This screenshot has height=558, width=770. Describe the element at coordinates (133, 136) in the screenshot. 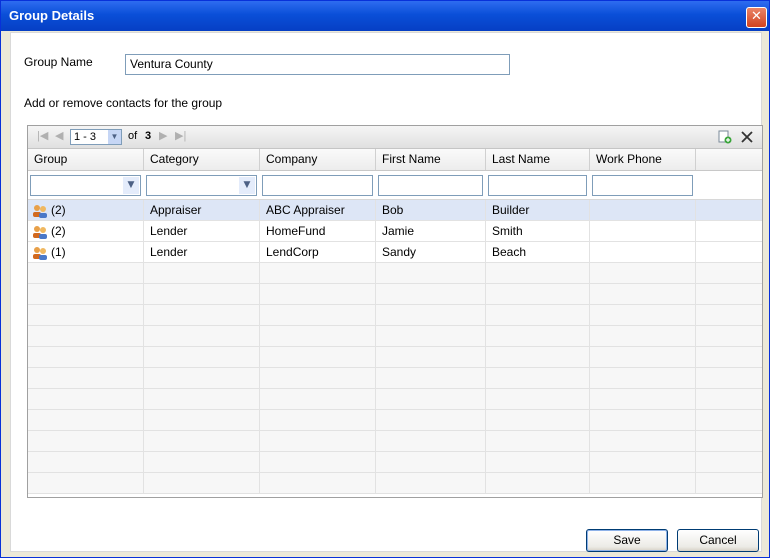

I see `page-of-label: of` at that location.